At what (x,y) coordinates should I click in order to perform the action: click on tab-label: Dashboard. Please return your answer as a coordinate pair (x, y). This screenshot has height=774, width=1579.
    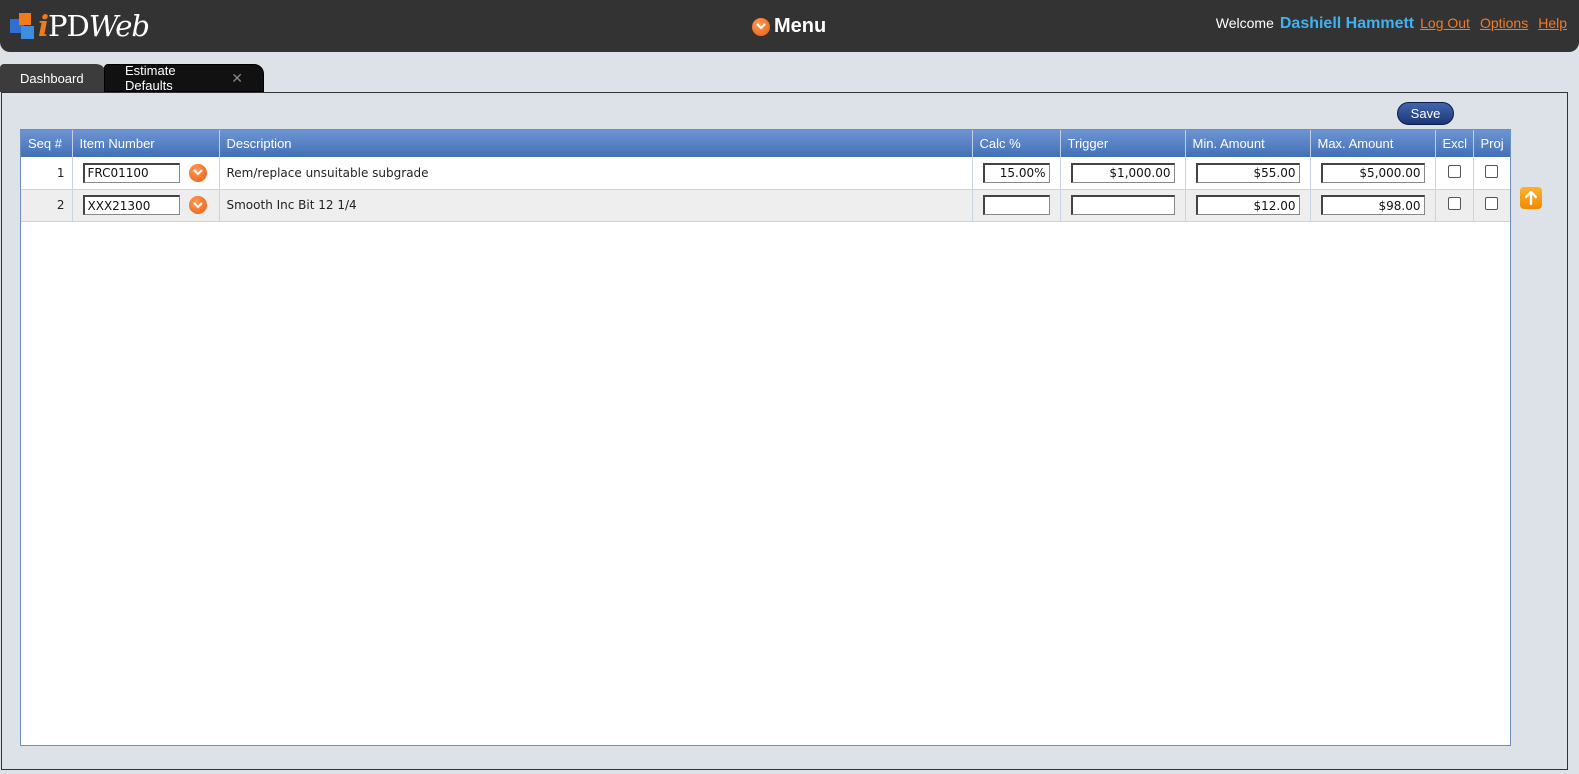
    Looking at the image, I should click on (52, 78).